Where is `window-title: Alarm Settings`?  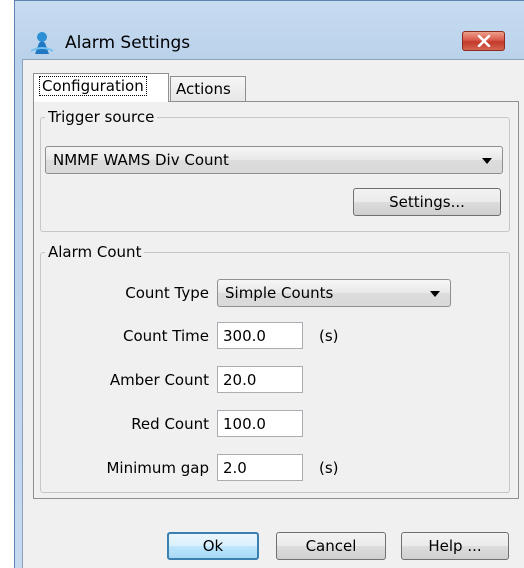
window-title: Alarm Settings is located at coordinates (128, 43).